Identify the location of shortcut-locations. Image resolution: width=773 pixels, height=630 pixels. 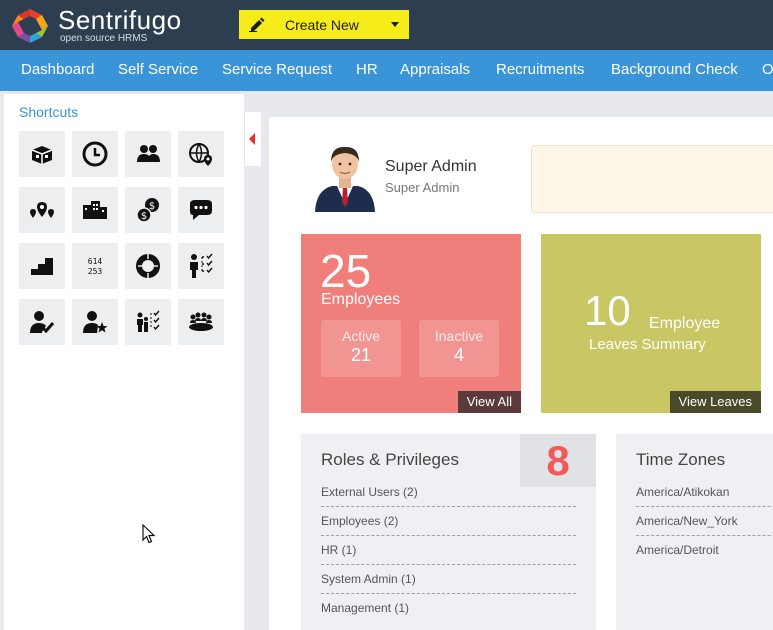
(201, 154).